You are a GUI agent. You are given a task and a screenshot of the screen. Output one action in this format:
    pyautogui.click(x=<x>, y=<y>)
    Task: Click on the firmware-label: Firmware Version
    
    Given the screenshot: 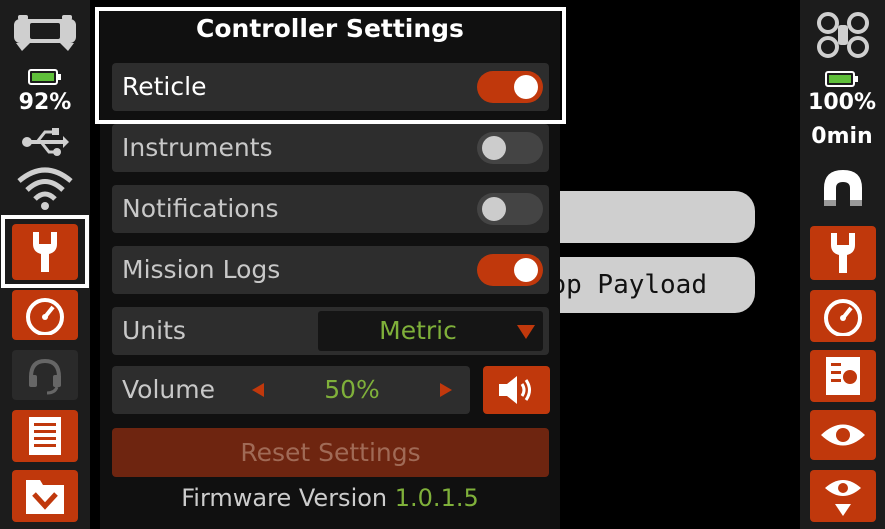 What is the action you would take?
    pyautogui.click(x=284, y=498)
    